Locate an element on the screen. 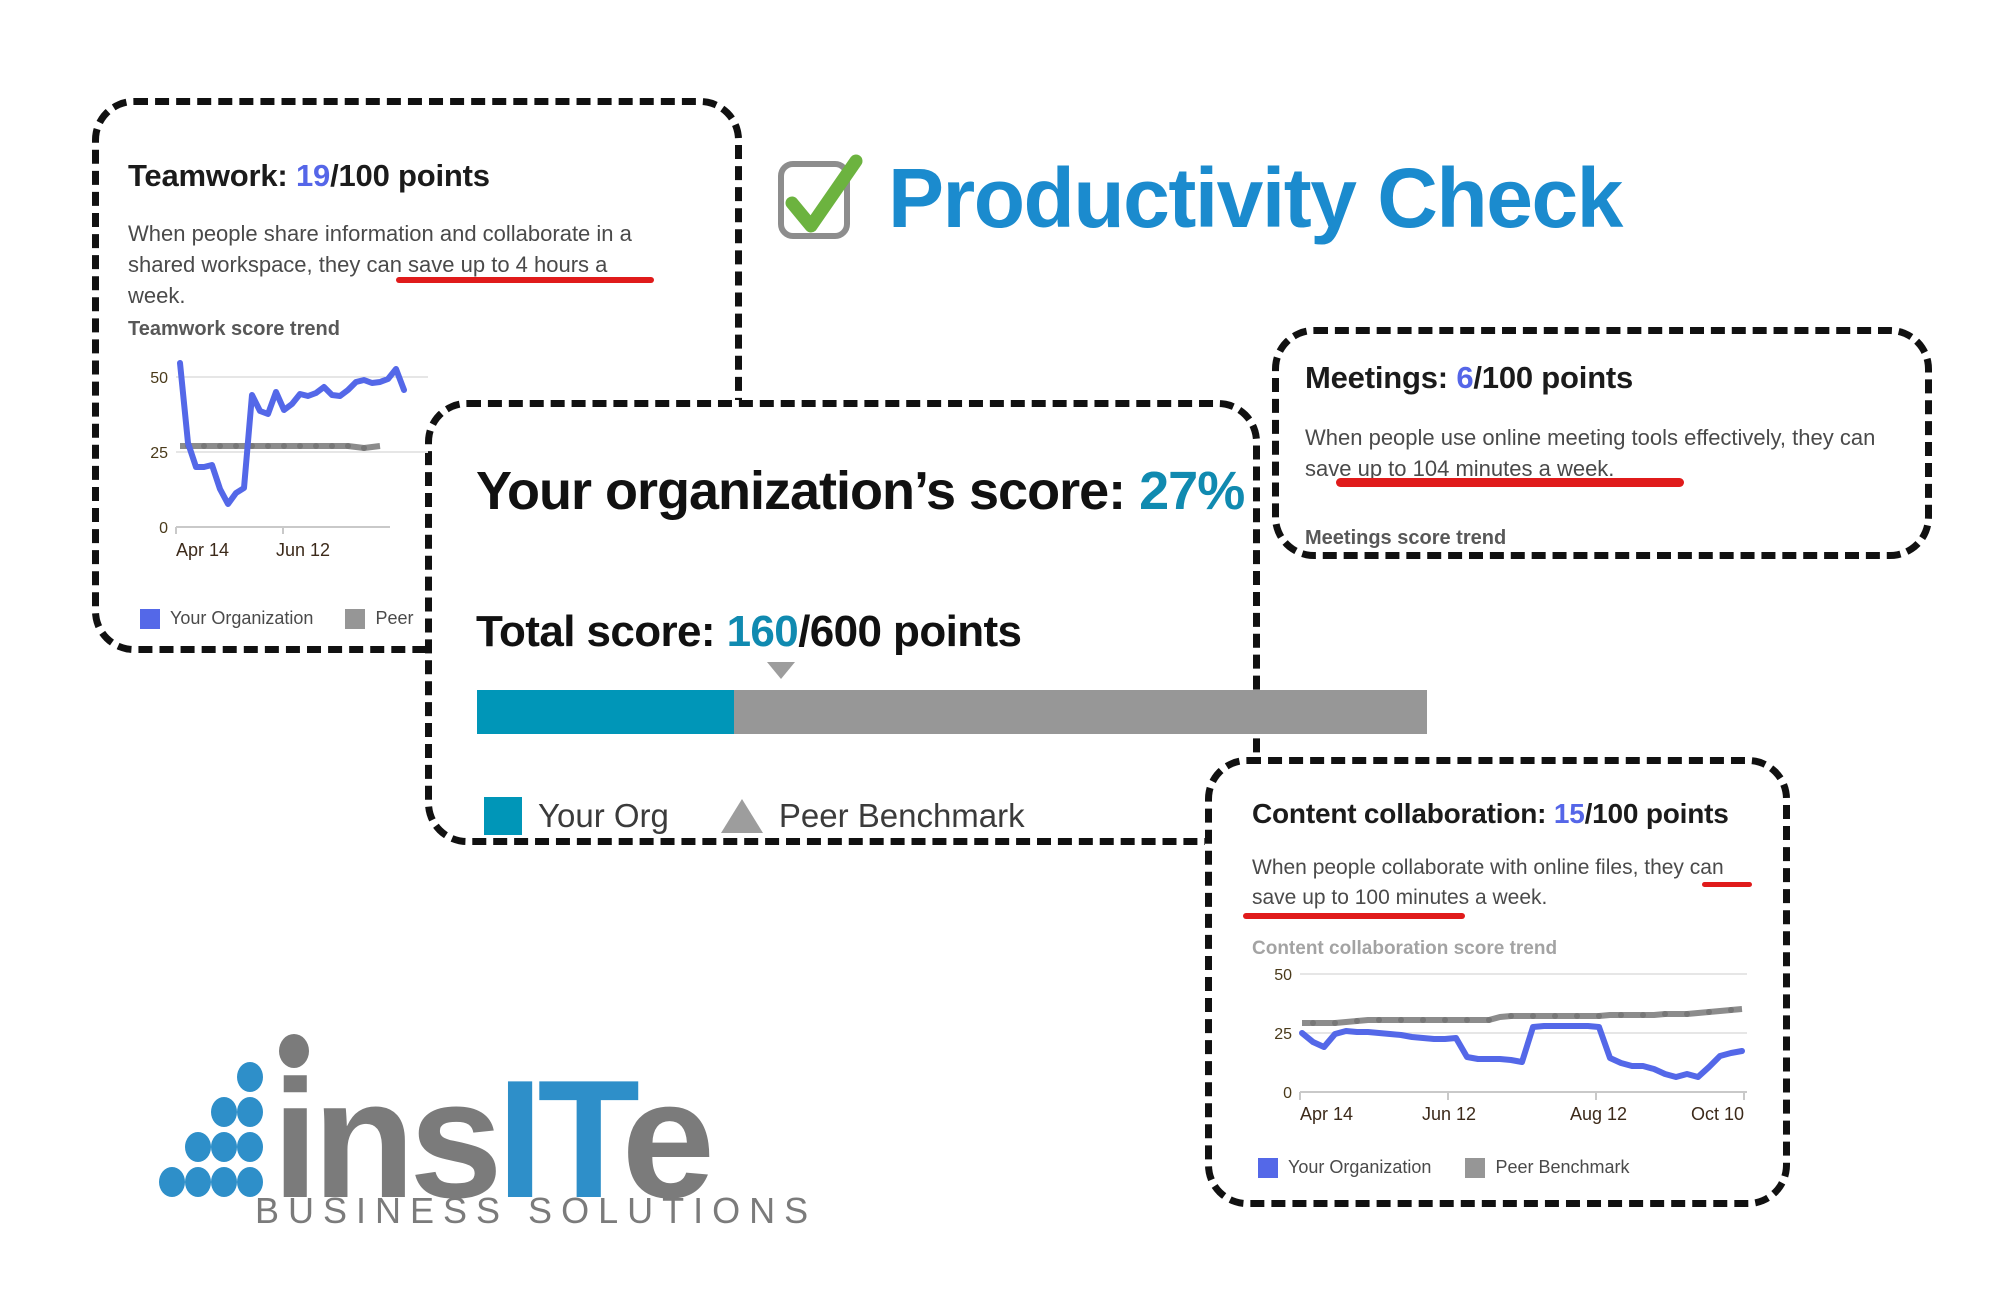 The image size is (2000, 1294). legend-peer-benchmark-label: Peer Benchmark is located at coordinates (901, 815).